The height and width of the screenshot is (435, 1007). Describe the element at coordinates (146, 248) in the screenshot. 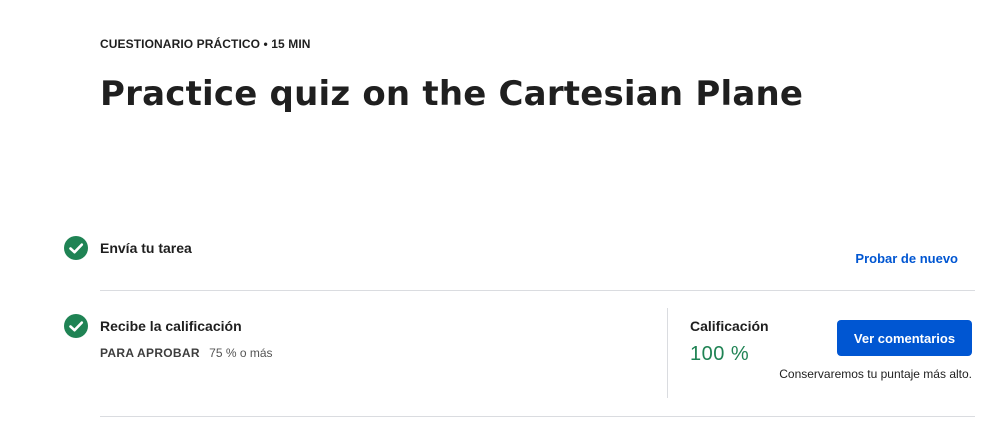

I see `step-submit-label: Envía tu tarea` at that location.